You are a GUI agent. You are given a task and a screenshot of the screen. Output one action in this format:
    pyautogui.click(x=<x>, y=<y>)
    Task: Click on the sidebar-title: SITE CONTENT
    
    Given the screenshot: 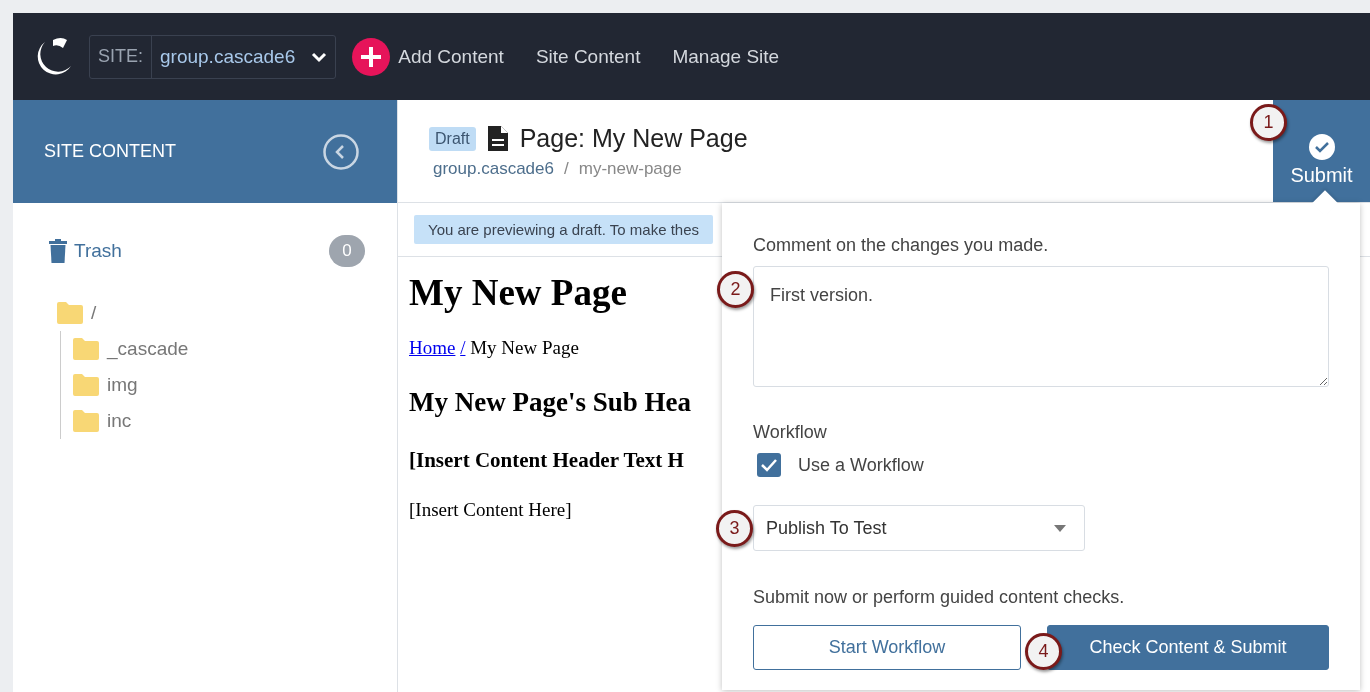 What is the action you would take?
    pyautogui.click(x=110, y=151)
    